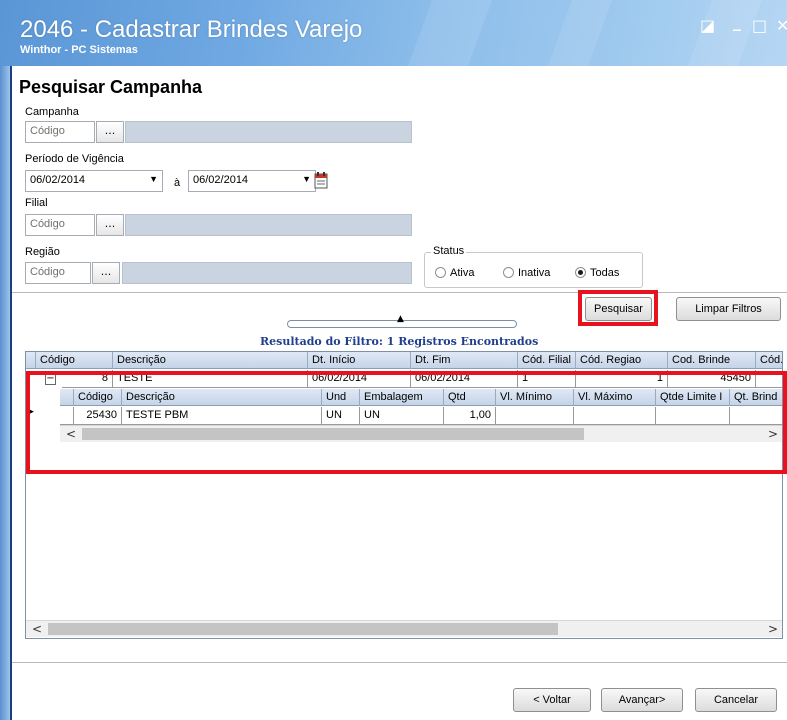  Describe the element at coordinates (221, 180) in the screenshot. I see `periodo-to-value: 06/02/2014` at that location.